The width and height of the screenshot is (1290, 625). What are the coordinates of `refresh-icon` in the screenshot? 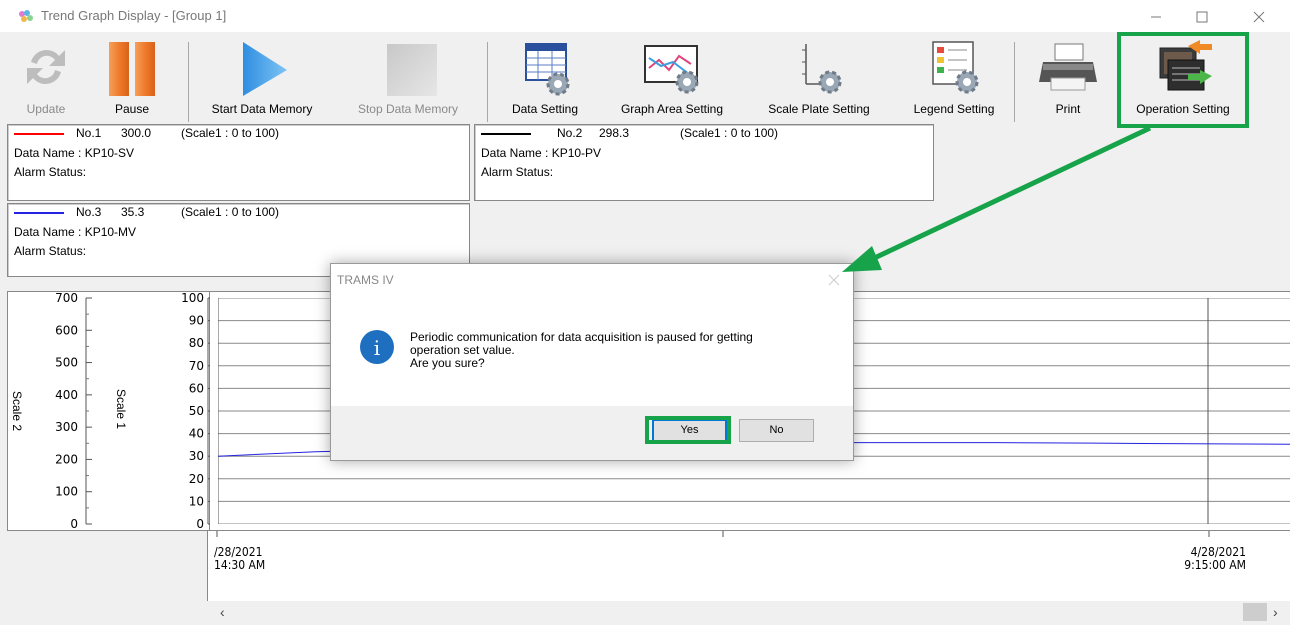 It's located at (46, 67).